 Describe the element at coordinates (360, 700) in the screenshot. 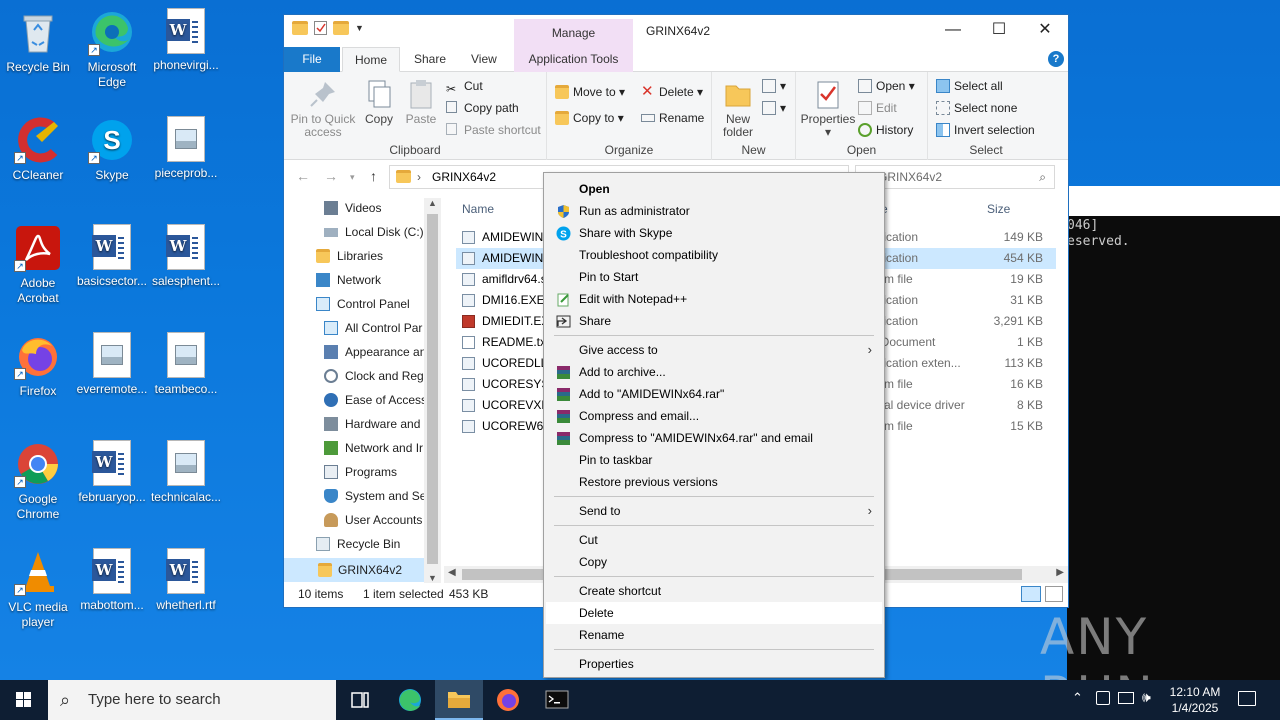

I see `task-view-button` at that location.